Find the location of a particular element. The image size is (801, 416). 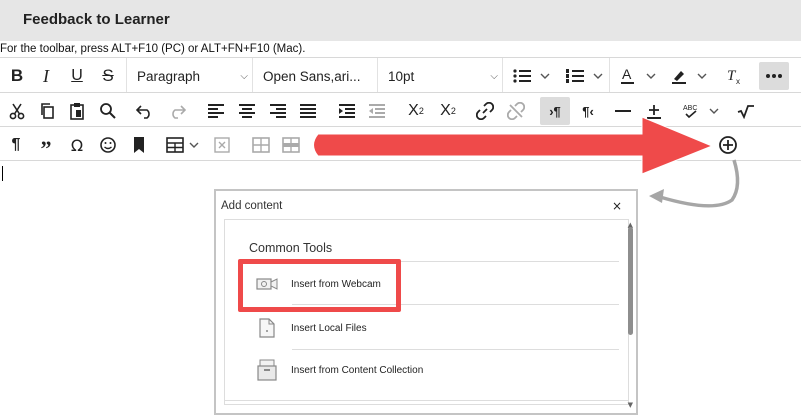

insert-from-content-collection-item: Insert from Content Collection is located at coordinates (339, 370).